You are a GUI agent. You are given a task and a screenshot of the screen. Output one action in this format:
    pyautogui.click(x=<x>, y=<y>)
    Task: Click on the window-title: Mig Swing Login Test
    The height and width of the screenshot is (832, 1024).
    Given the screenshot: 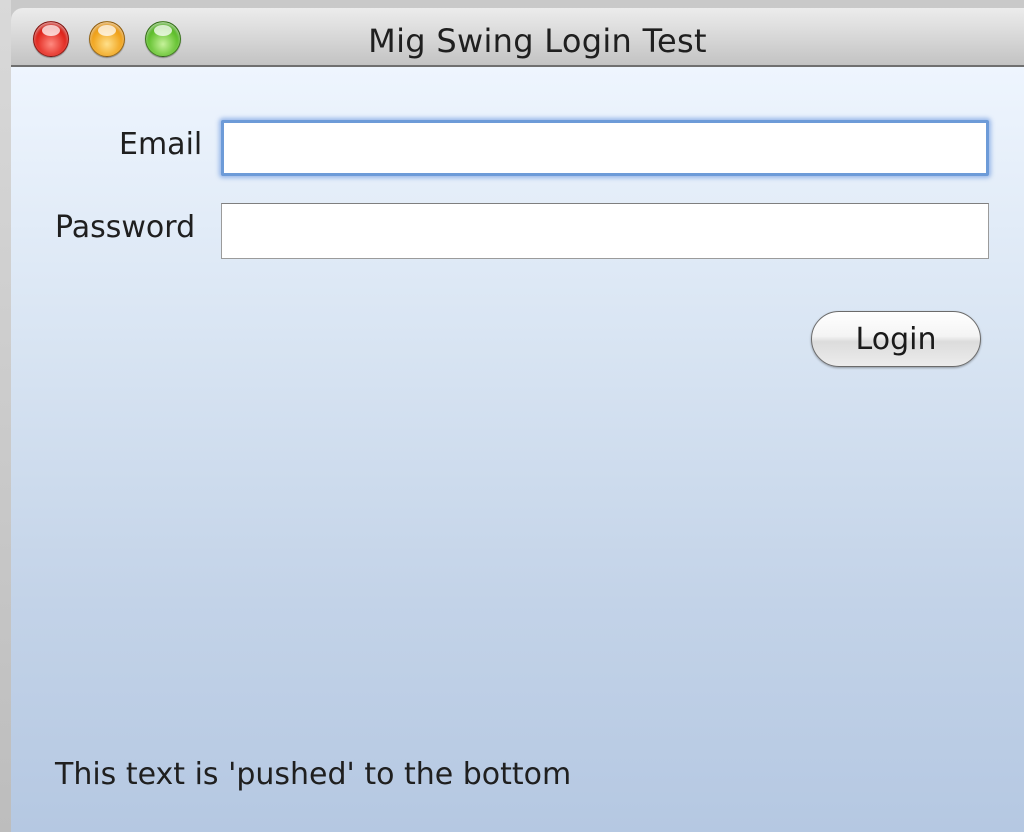 What is the action you would take?
    pyautogui.click(x=537, y=41)
    